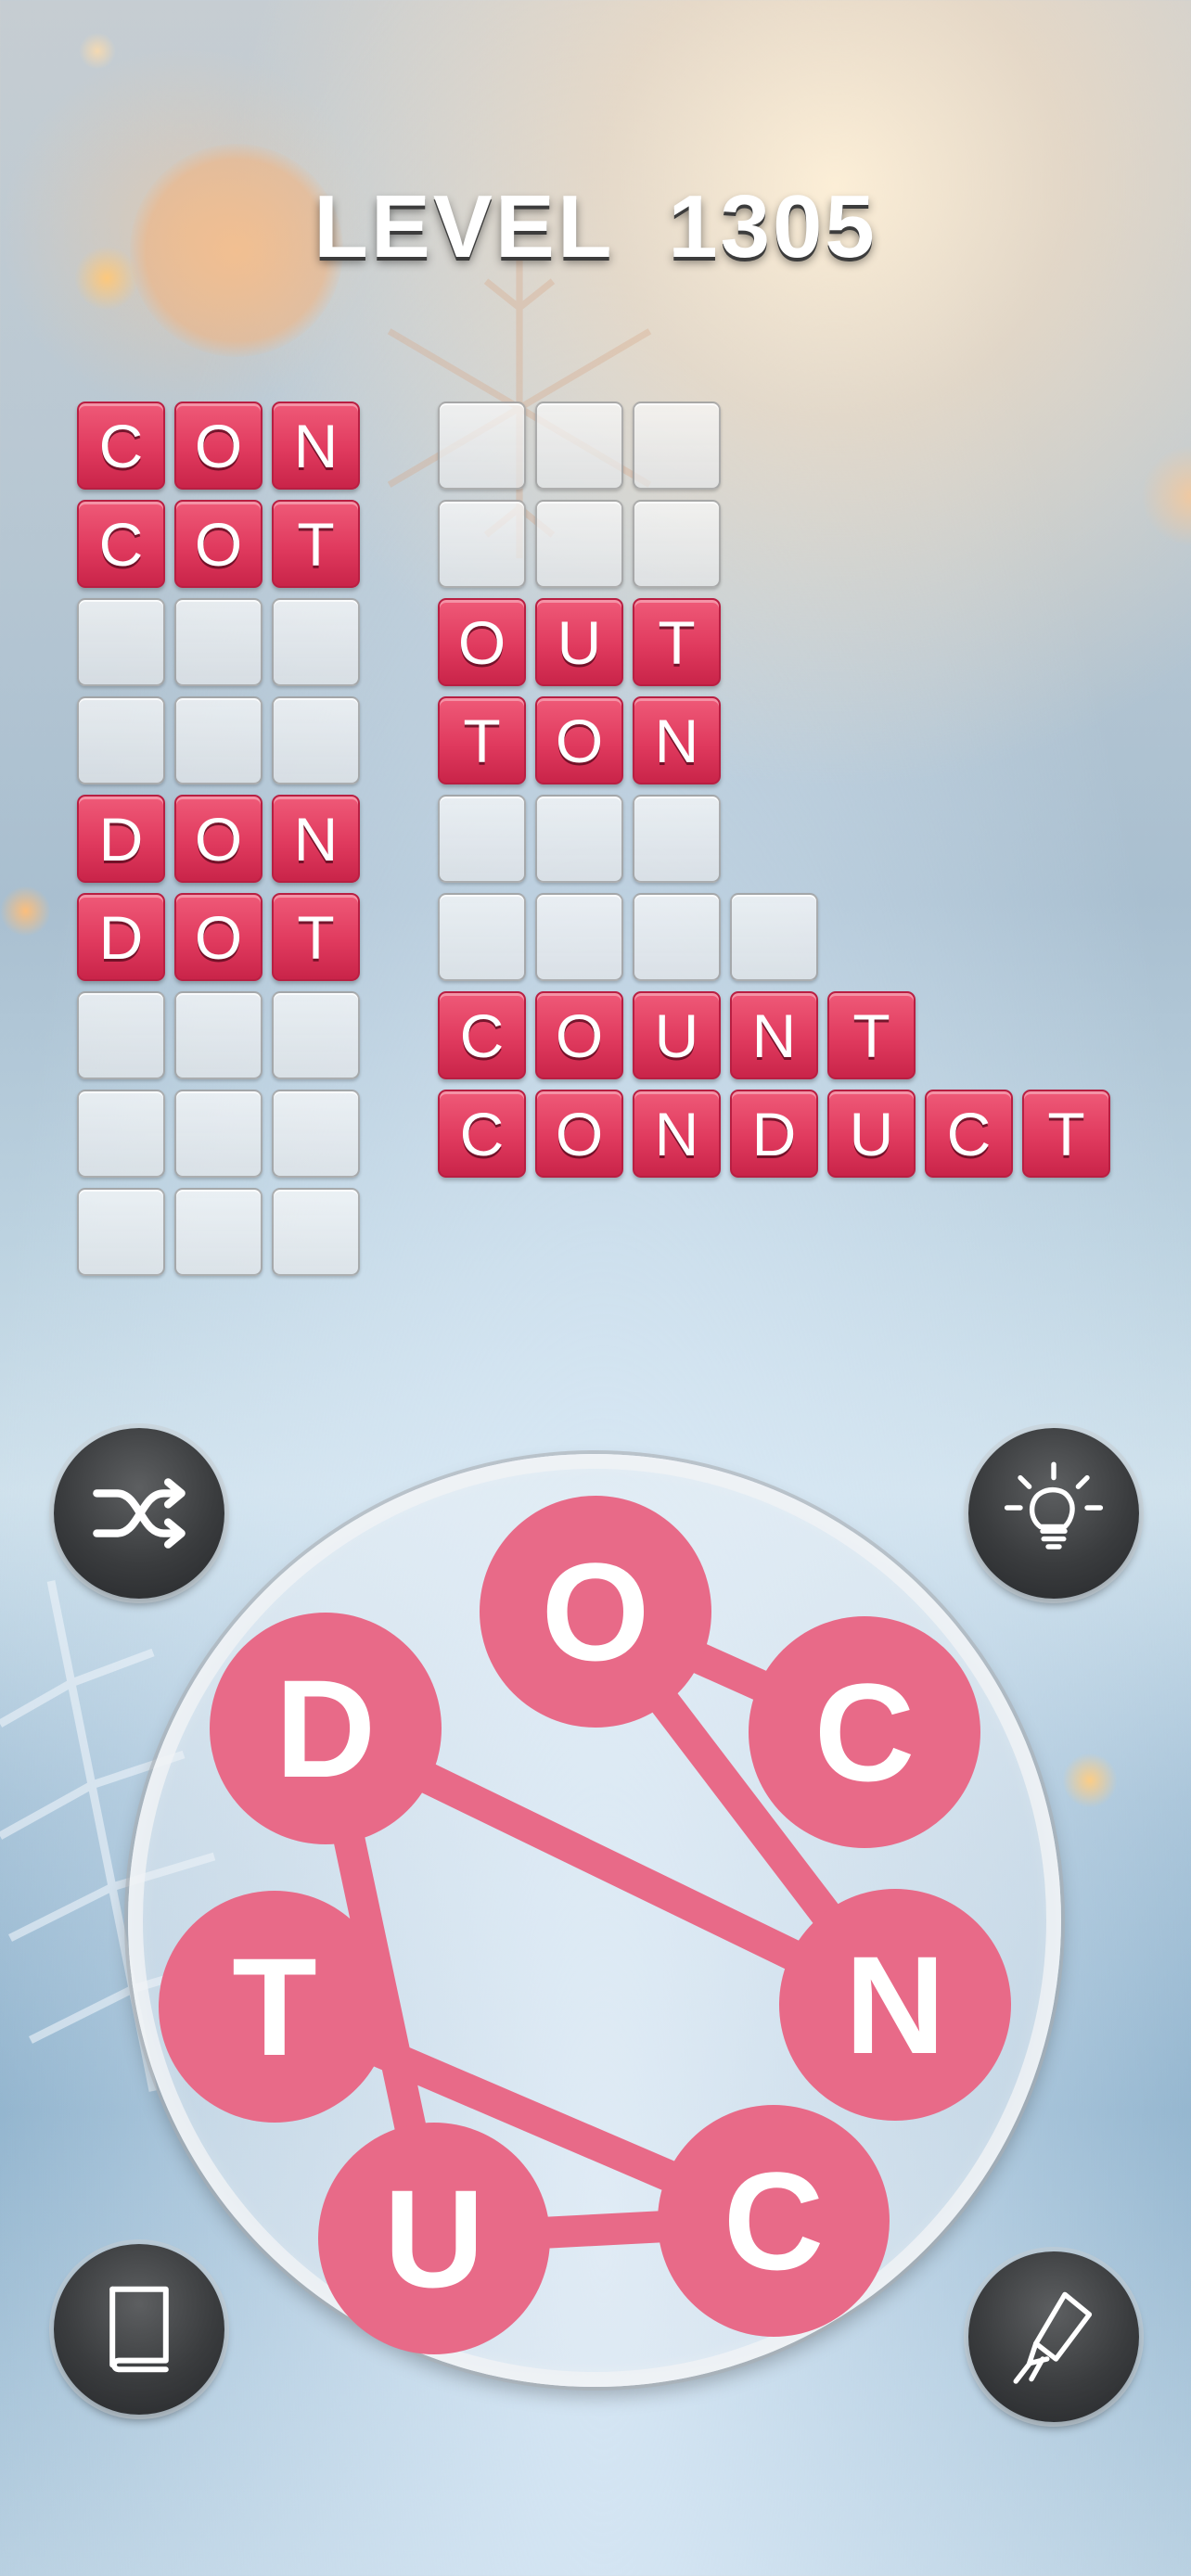 The height and width of the screenshot is (2576, 1191). Describe the element at coordinates (326, 1728) in the screenshot. I see `wheel-letter-d: D` at that location.